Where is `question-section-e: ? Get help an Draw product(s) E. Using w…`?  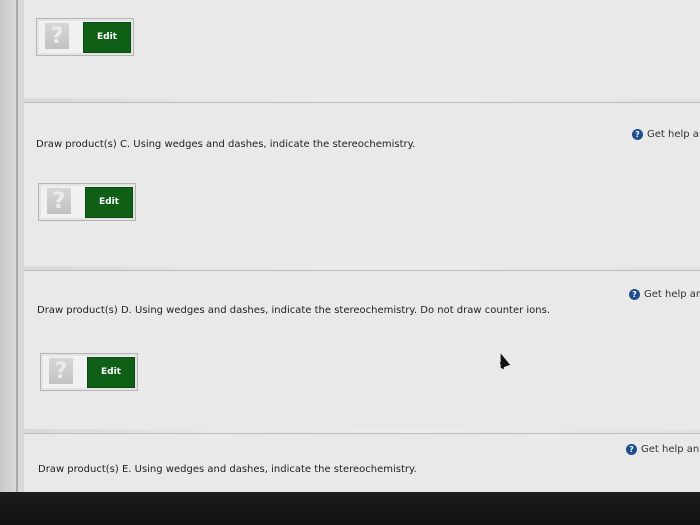
question-section-e: ? Get help an Draw product(s) E. Using w… is located at coordinates (362, 462).